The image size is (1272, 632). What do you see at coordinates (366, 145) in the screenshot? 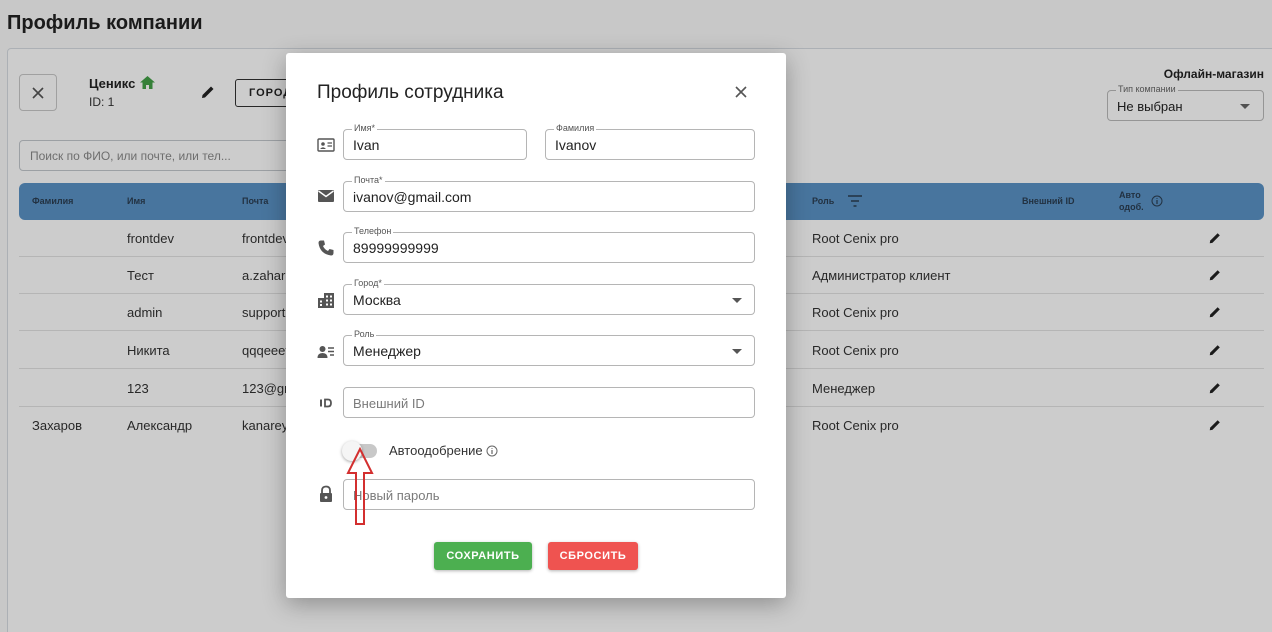
I see `first-name-value: Ivan` at bounding box center [366, 145].